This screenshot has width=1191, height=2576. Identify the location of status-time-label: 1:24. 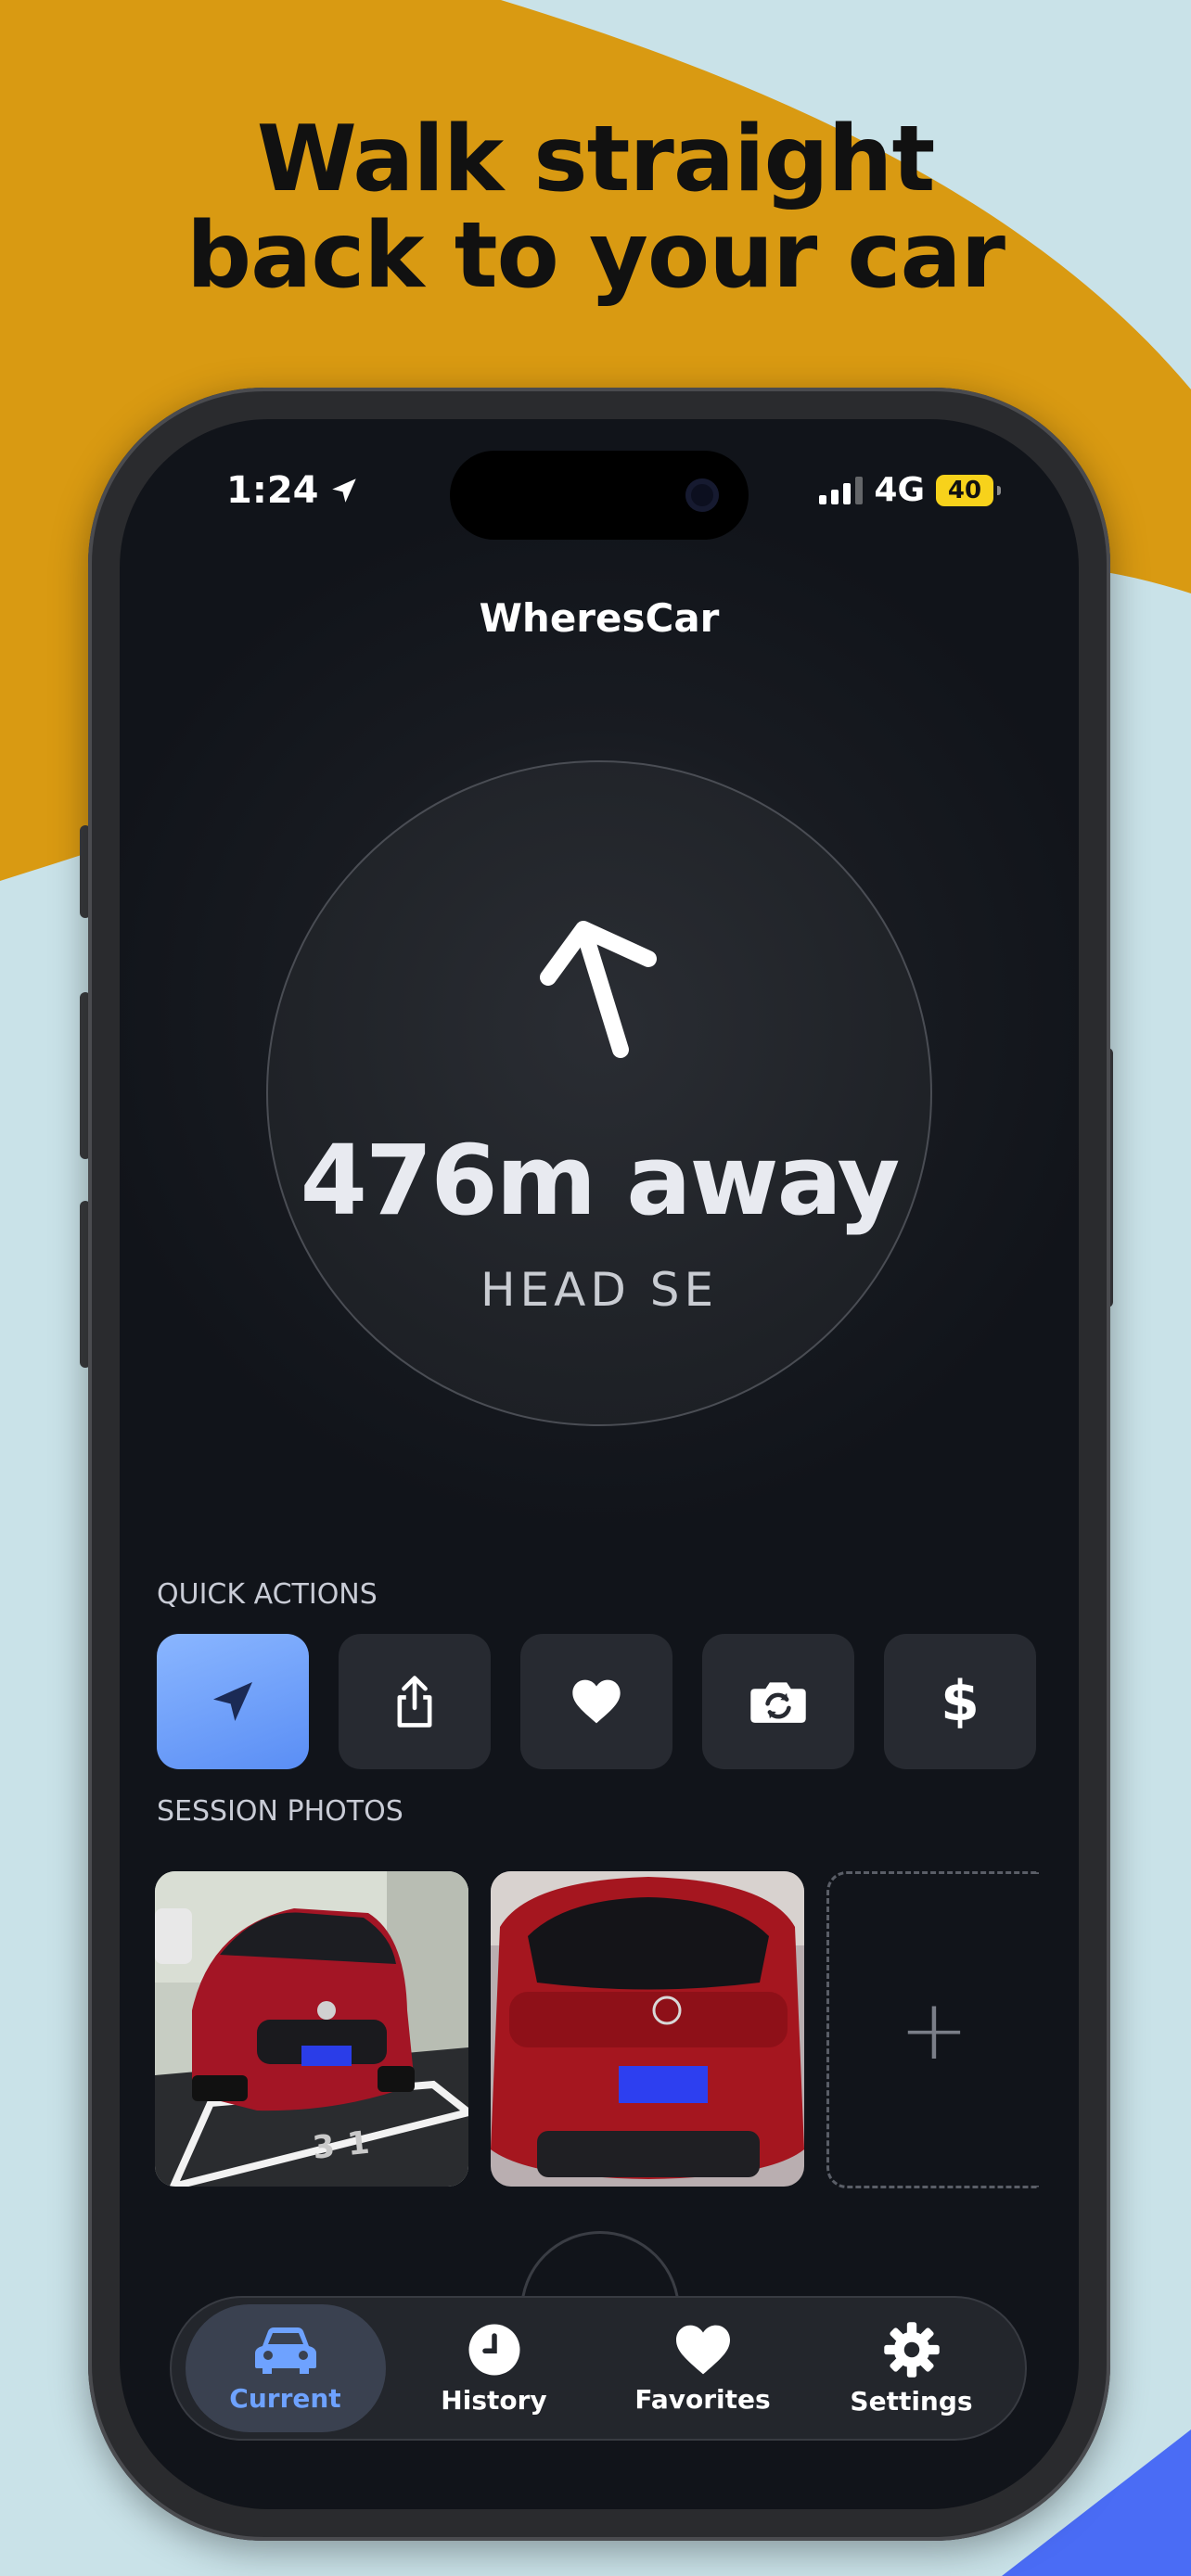
(272, 491).